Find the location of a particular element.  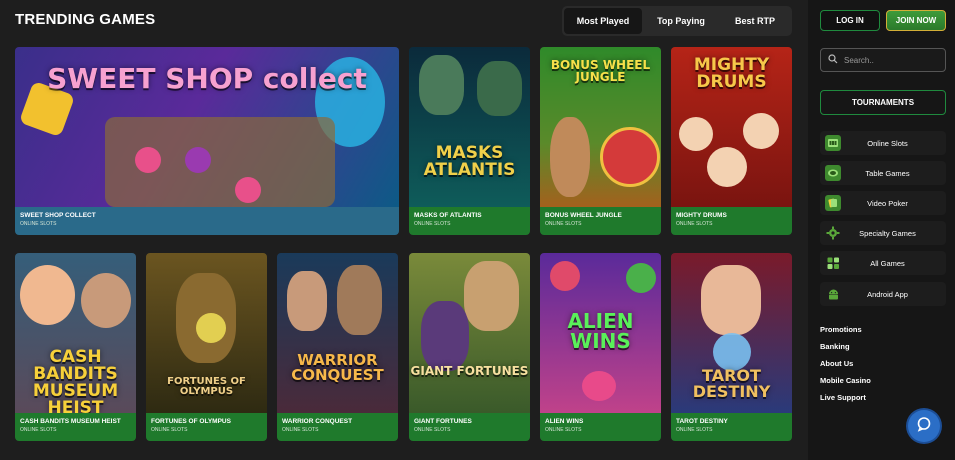

game-info-bar: WARRIOR CONQUEST ONLINE SLOTS is located at coordinates (337, 427).